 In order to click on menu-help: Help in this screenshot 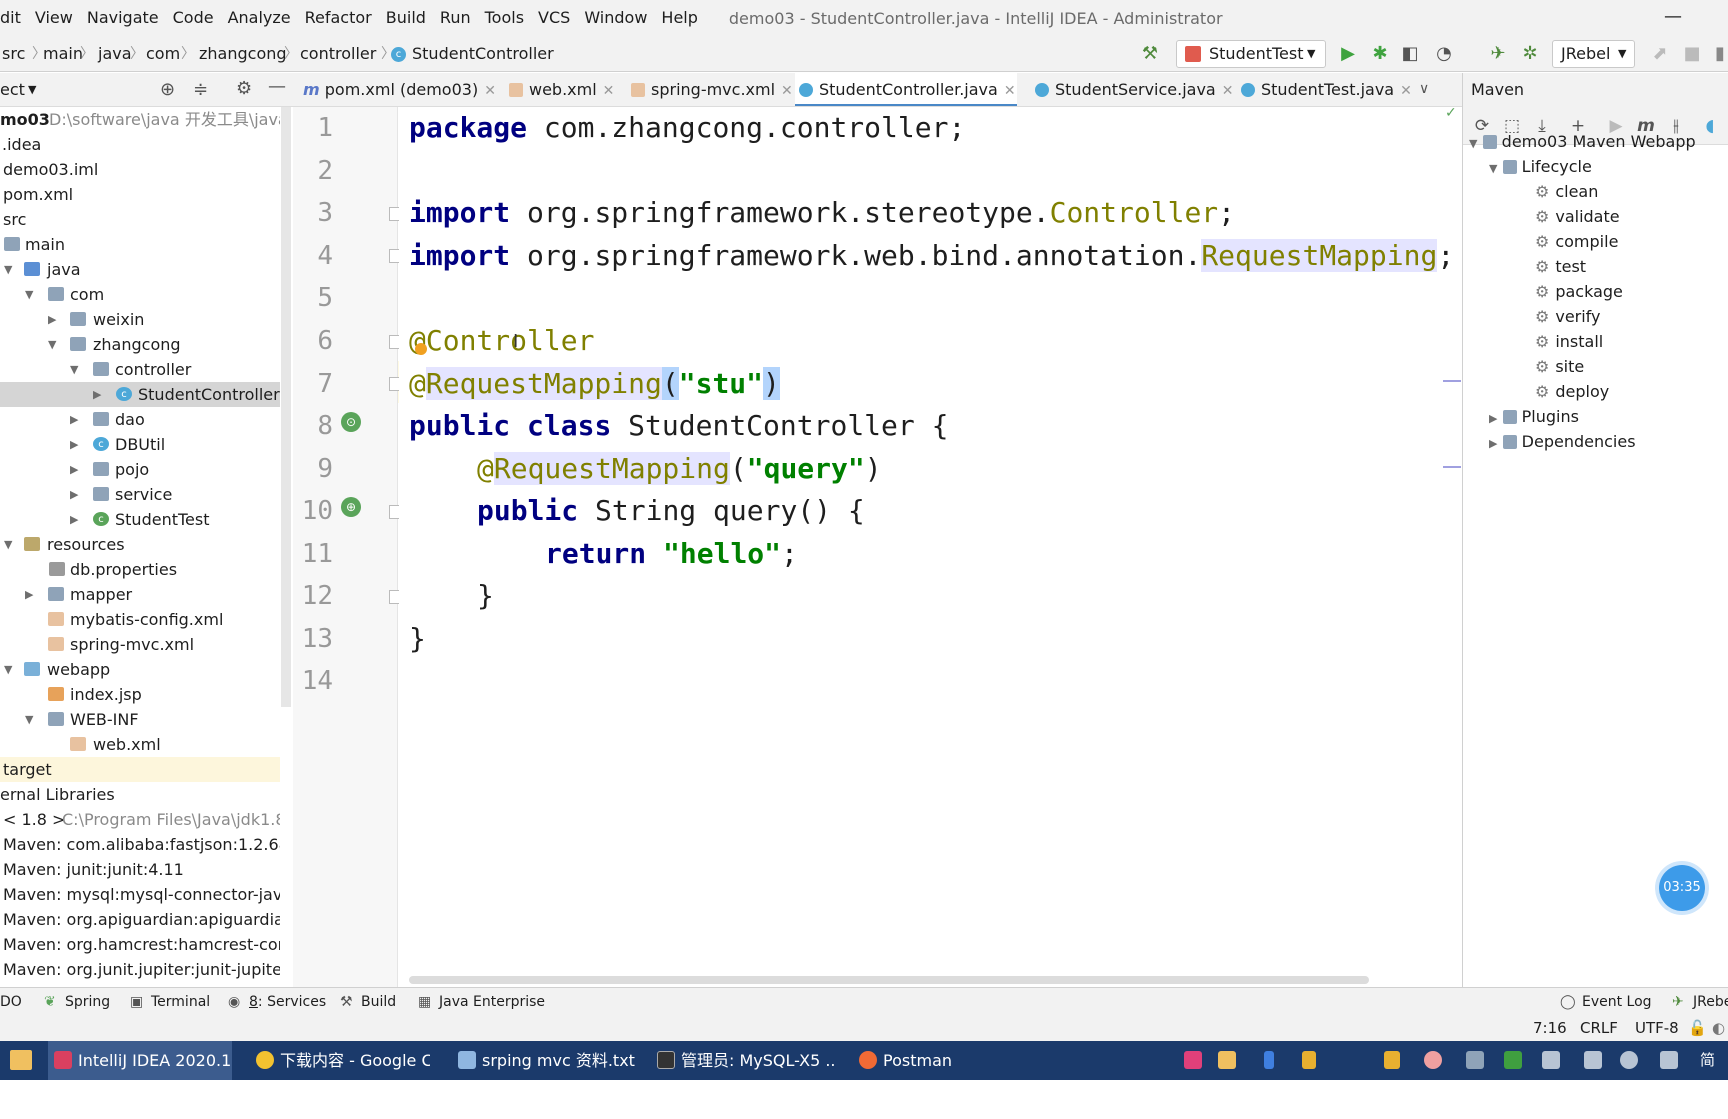, I will do `click(679, 18)`.